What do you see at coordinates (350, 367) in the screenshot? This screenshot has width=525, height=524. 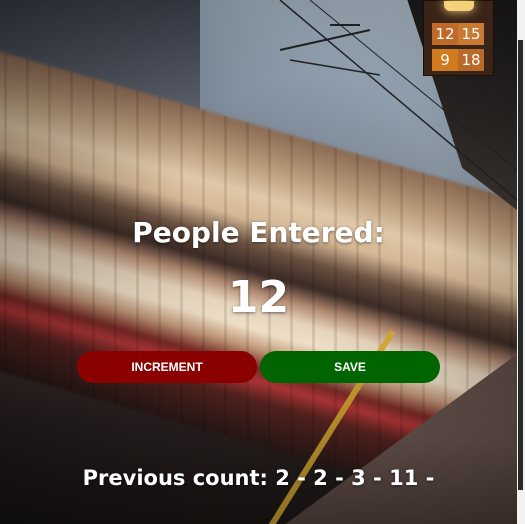 I see `save-button: SAVE` at bounding box center [350, 367].